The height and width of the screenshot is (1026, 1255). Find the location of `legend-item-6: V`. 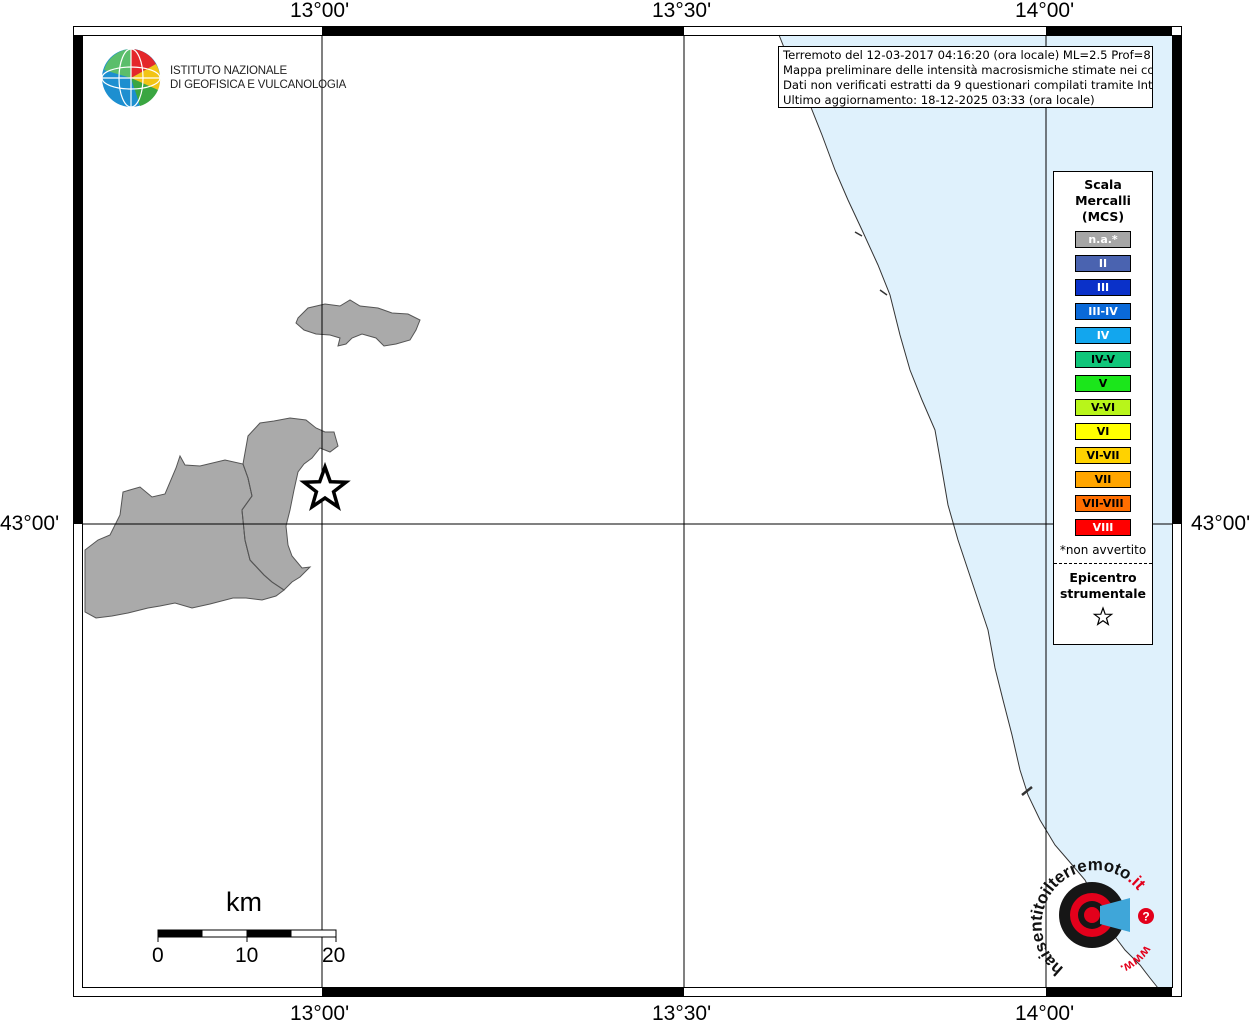

legend-item-6: V is located at coordinates (1103, 383).